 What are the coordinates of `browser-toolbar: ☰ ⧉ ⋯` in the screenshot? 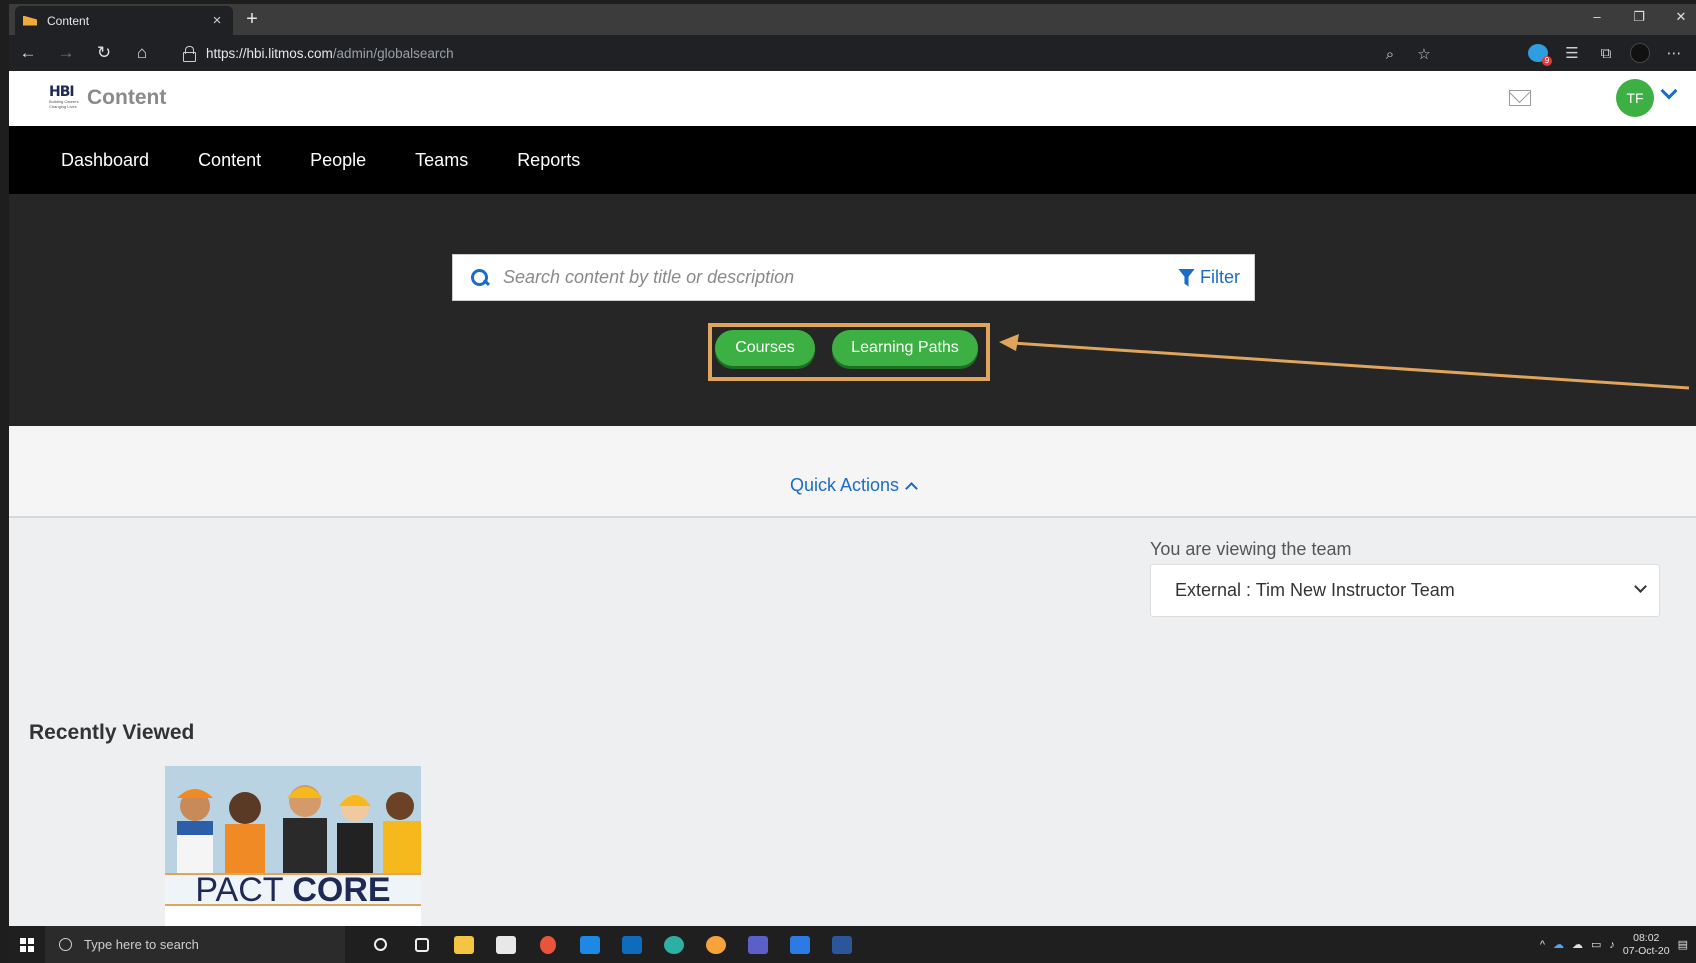 It's located at (1606, 54).